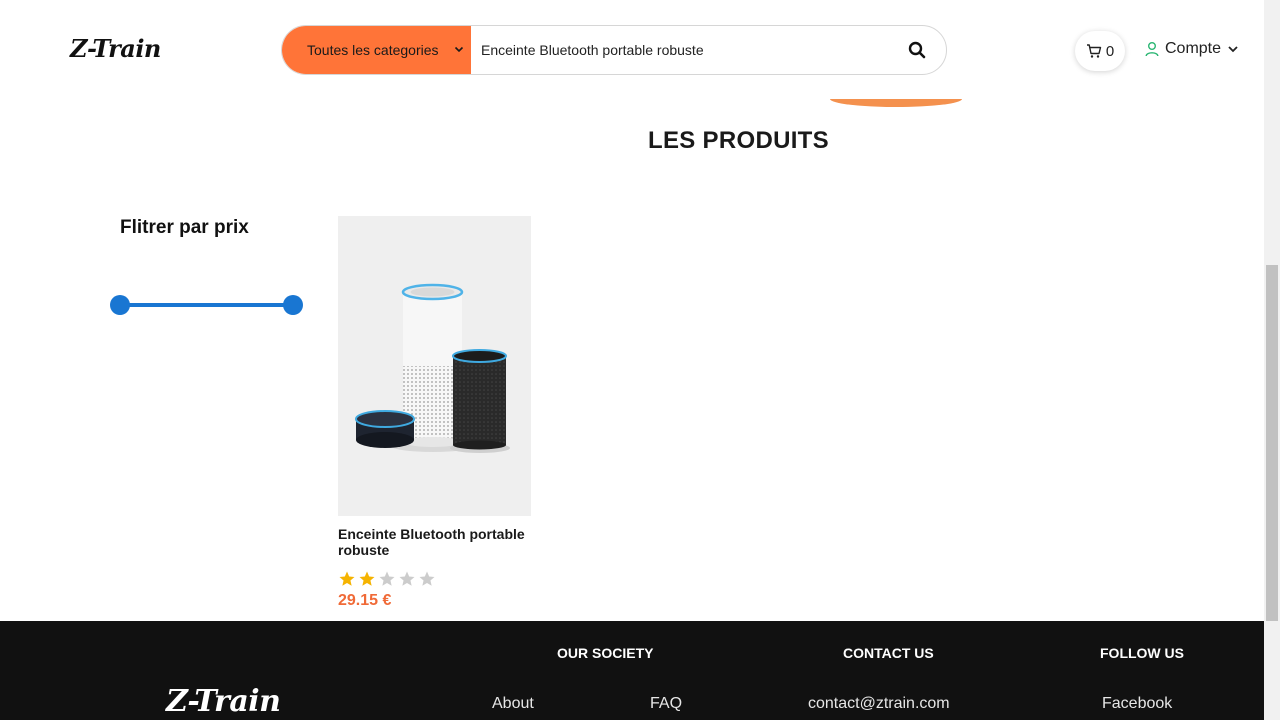 The height and width of the screenshot is (720, 1280). What do you see at coordinates (223, 701) in the screenshot?
I see `footer-logo: Z-Train` at bounding box center [223, 701].